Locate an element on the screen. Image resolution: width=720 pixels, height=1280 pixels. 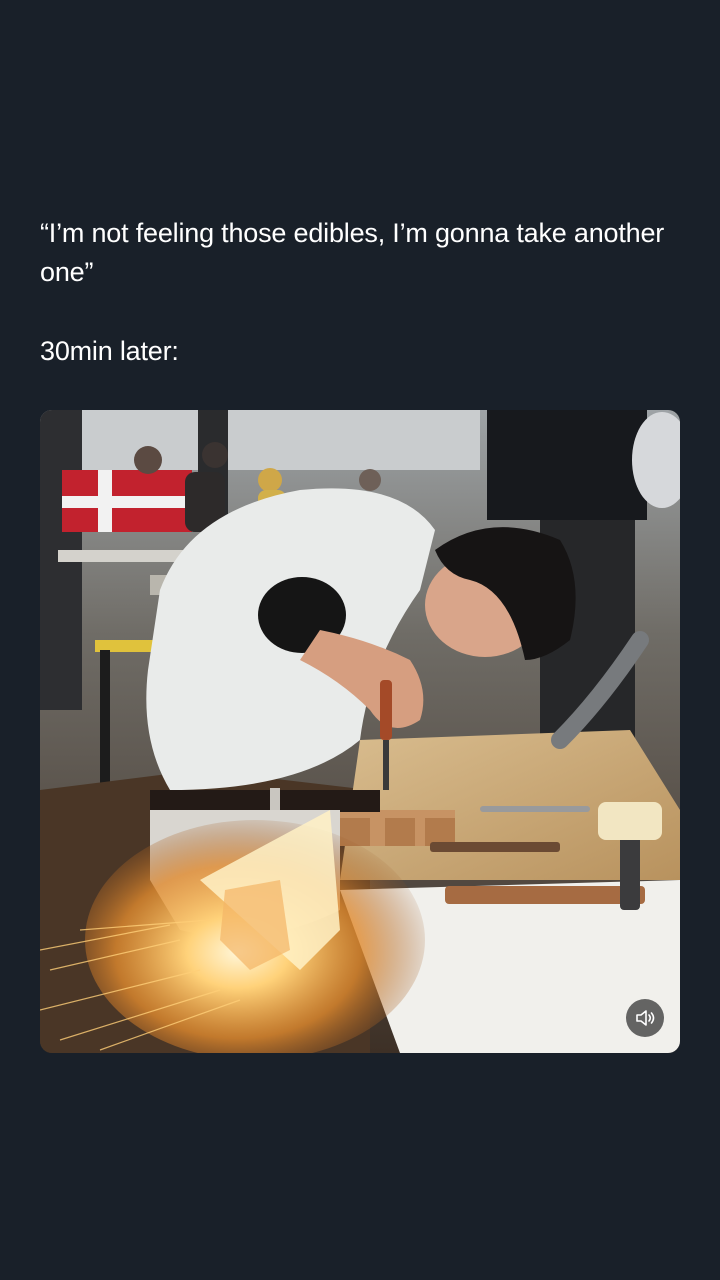
mute-toggle-button is located at coordinates (645, 1018).